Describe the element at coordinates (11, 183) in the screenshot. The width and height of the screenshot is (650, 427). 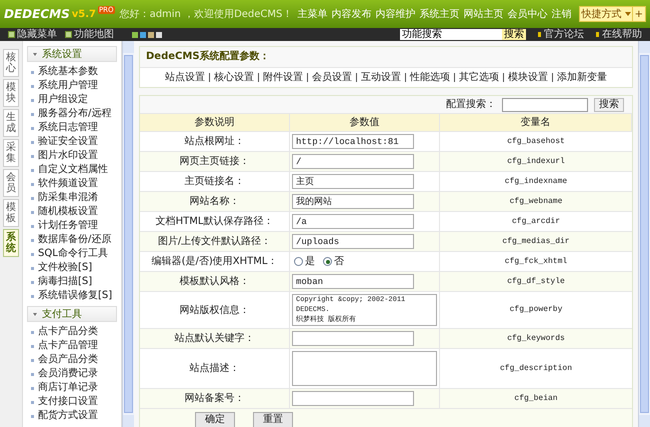
I see `side-tab: 会员` at that location.